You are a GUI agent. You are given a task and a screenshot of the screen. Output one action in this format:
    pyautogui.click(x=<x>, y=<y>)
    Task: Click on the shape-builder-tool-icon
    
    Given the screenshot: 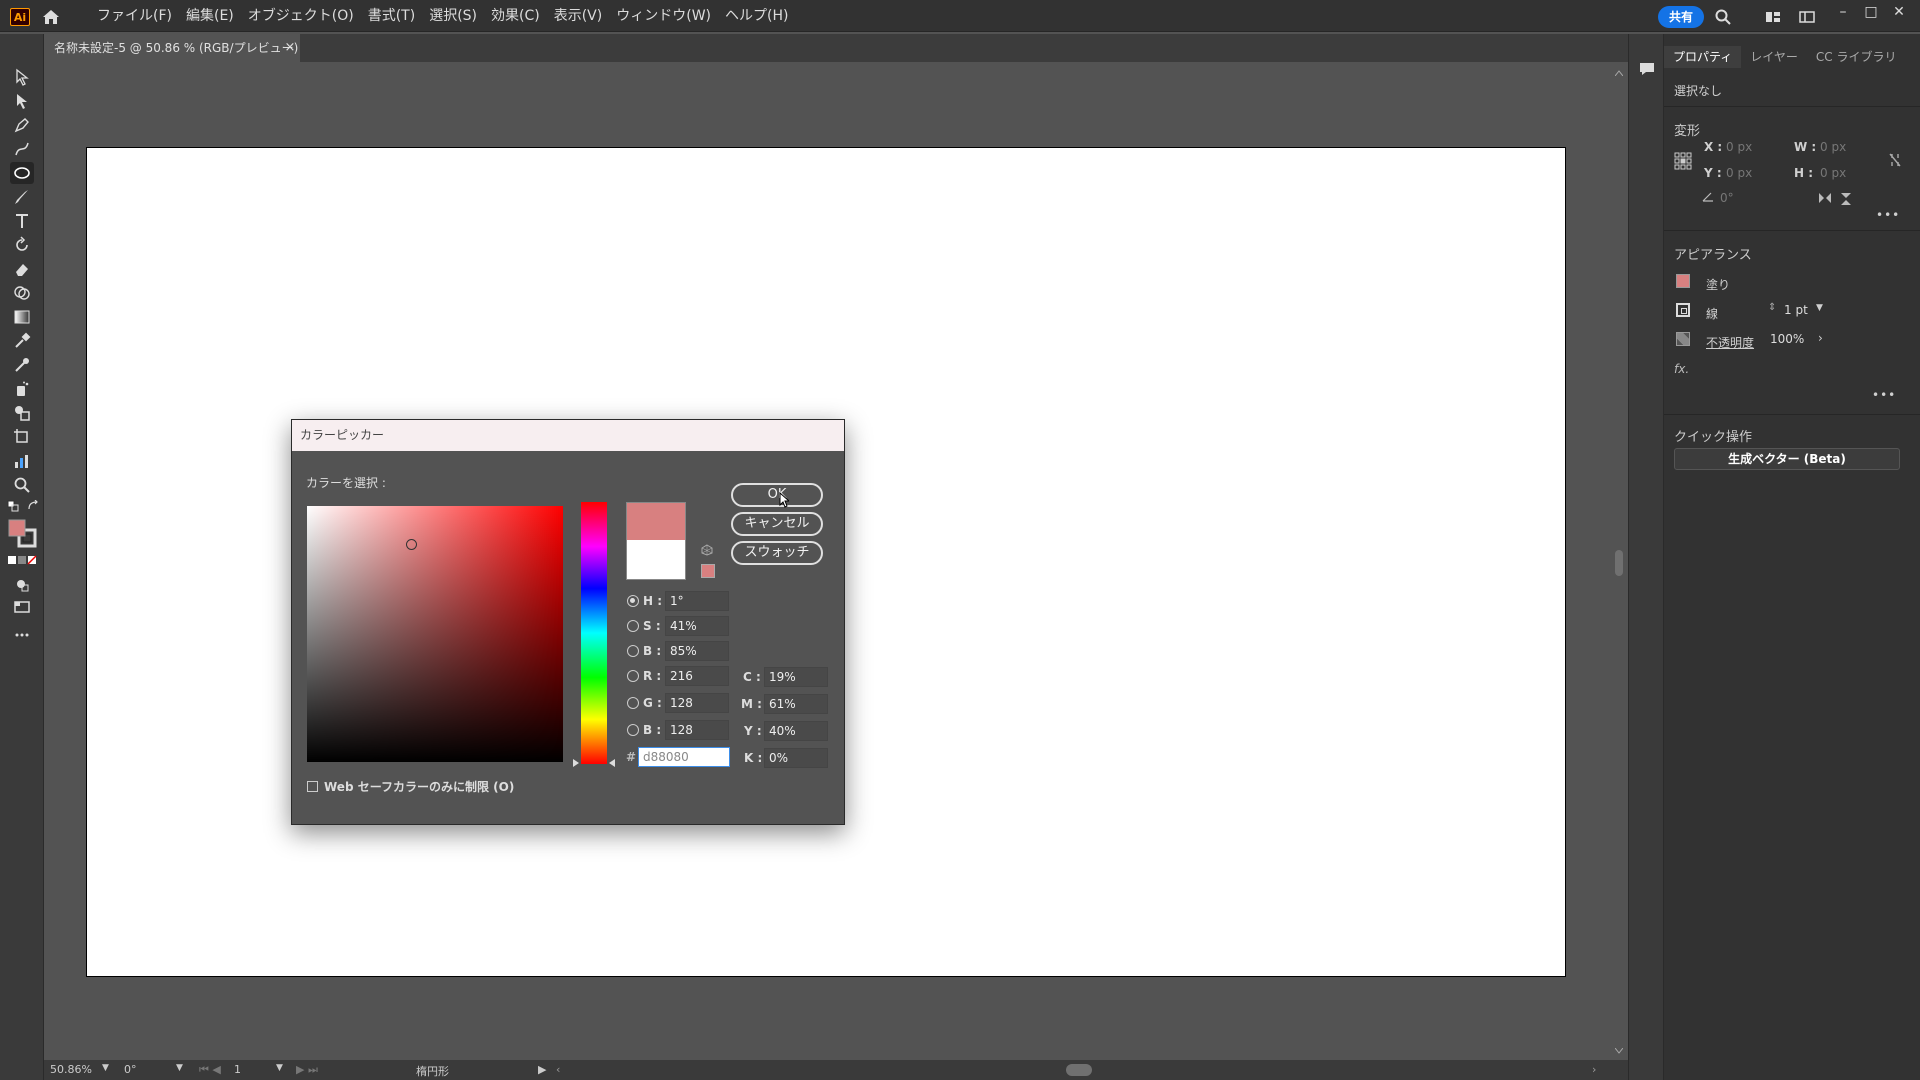 What is the action you would take?
    pyautogui.click(x=22, y=293)
    